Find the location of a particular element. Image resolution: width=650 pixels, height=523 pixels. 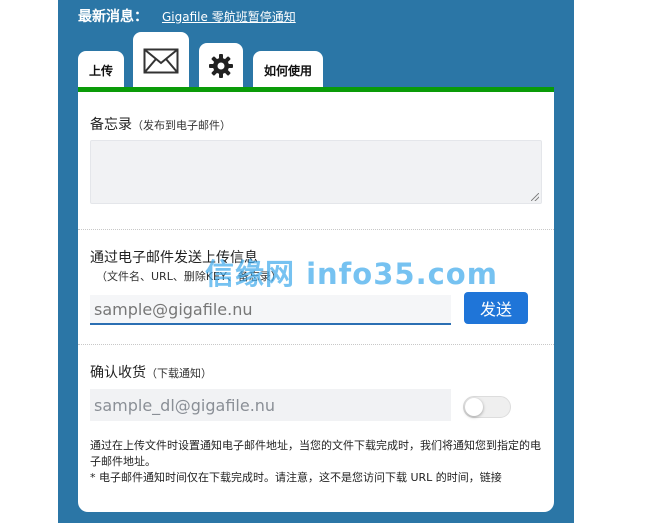

download-email-input: sample_dl@gigafile.nu is located at coordinates (270, 405).